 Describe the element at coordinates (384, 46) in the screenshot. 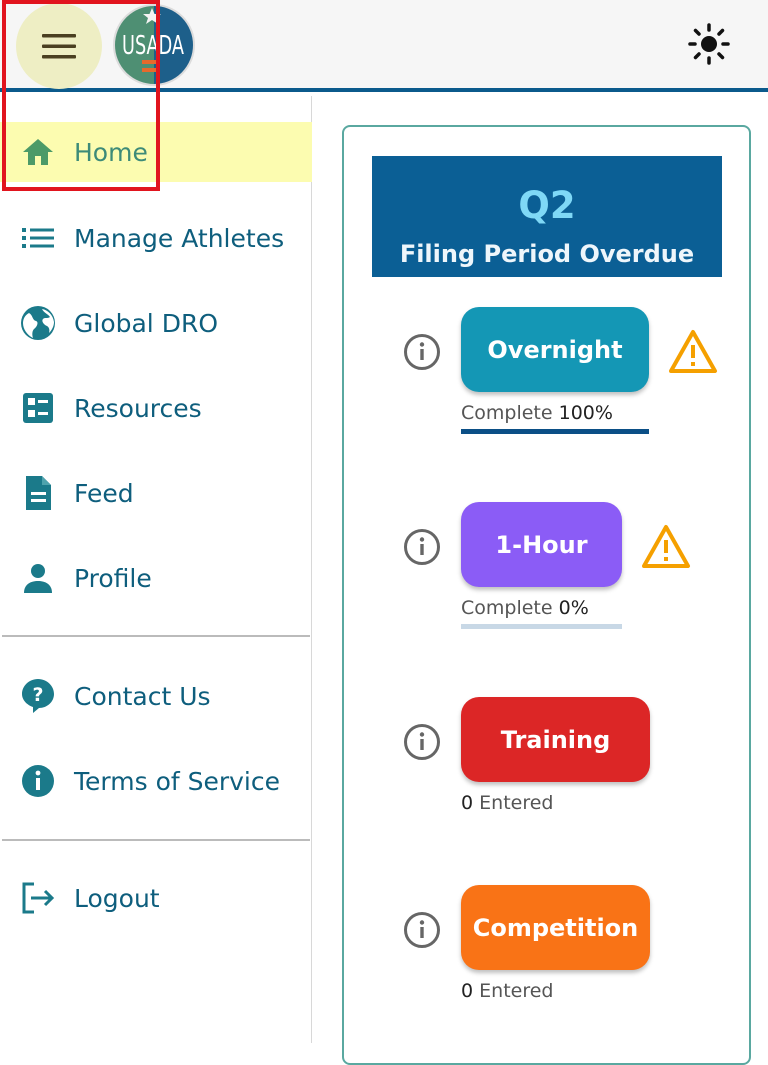

I see `app-header: USADA` at that location.